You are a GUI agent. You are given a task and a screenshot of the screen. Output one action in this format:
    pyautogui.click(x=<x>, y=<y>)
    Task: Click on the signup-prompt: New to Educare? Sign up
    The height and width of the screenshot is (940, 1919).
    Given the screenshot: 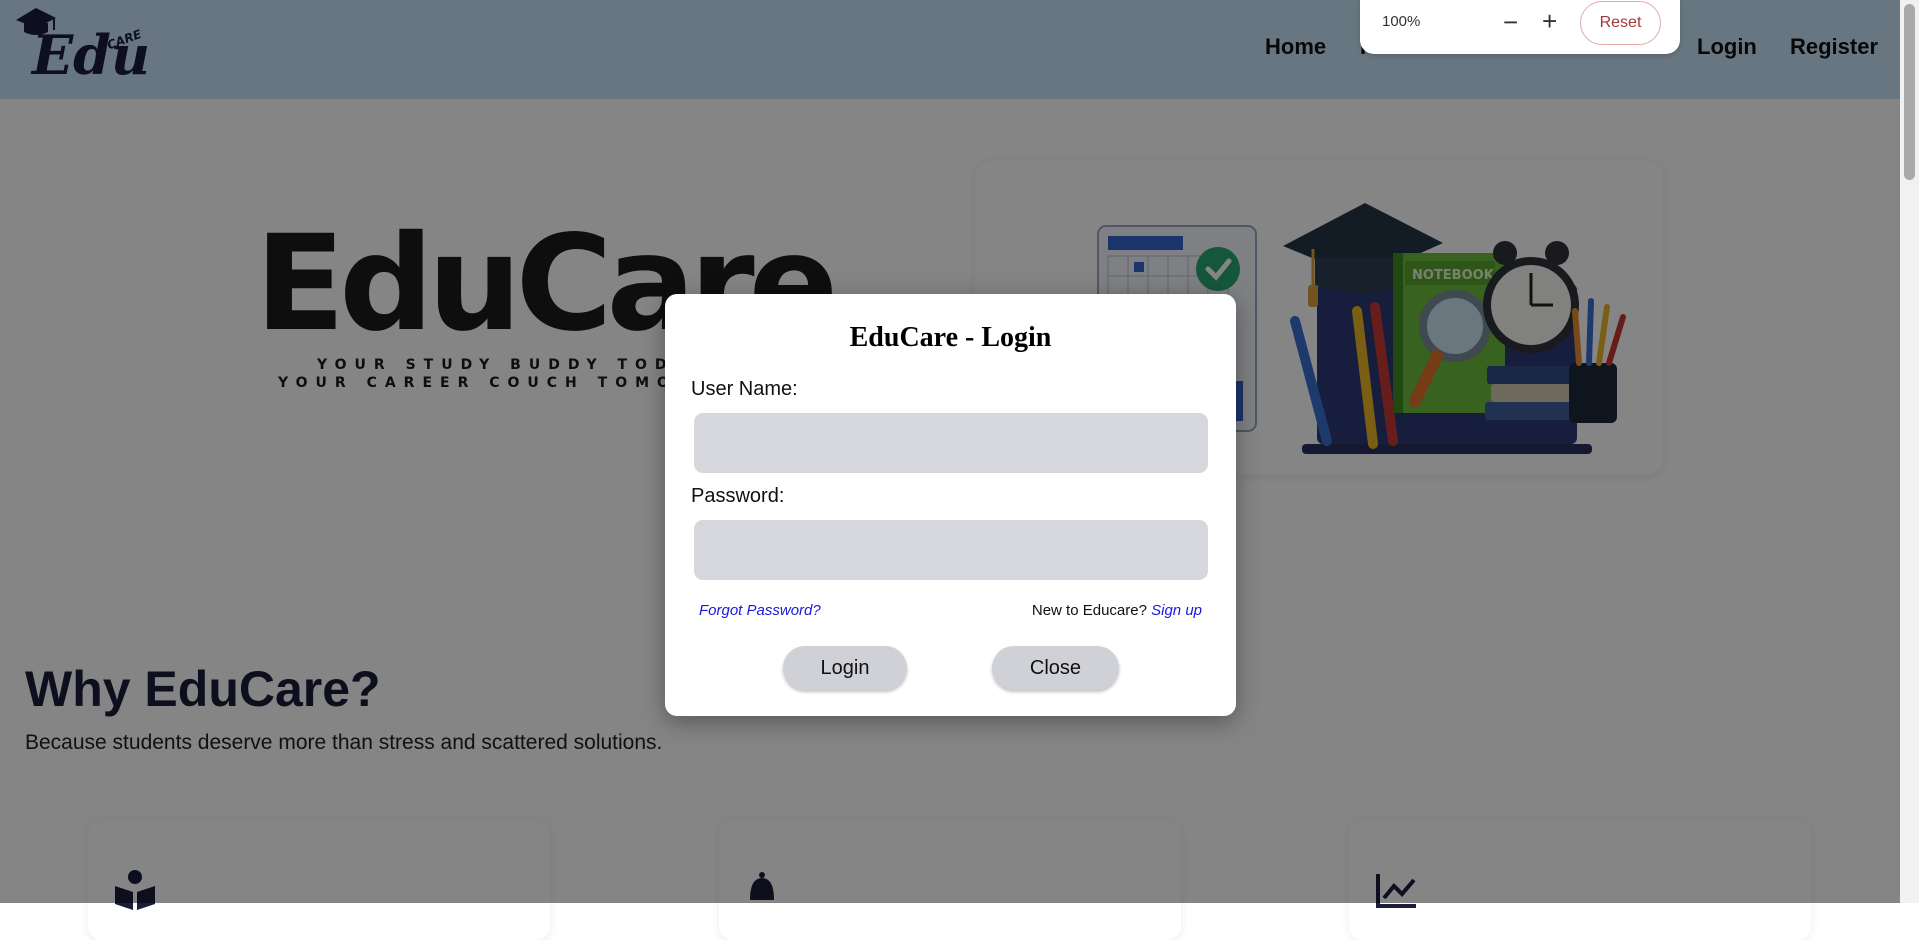 What is the action you would take?
    pyautogui.click(x=1117, y=610)
    